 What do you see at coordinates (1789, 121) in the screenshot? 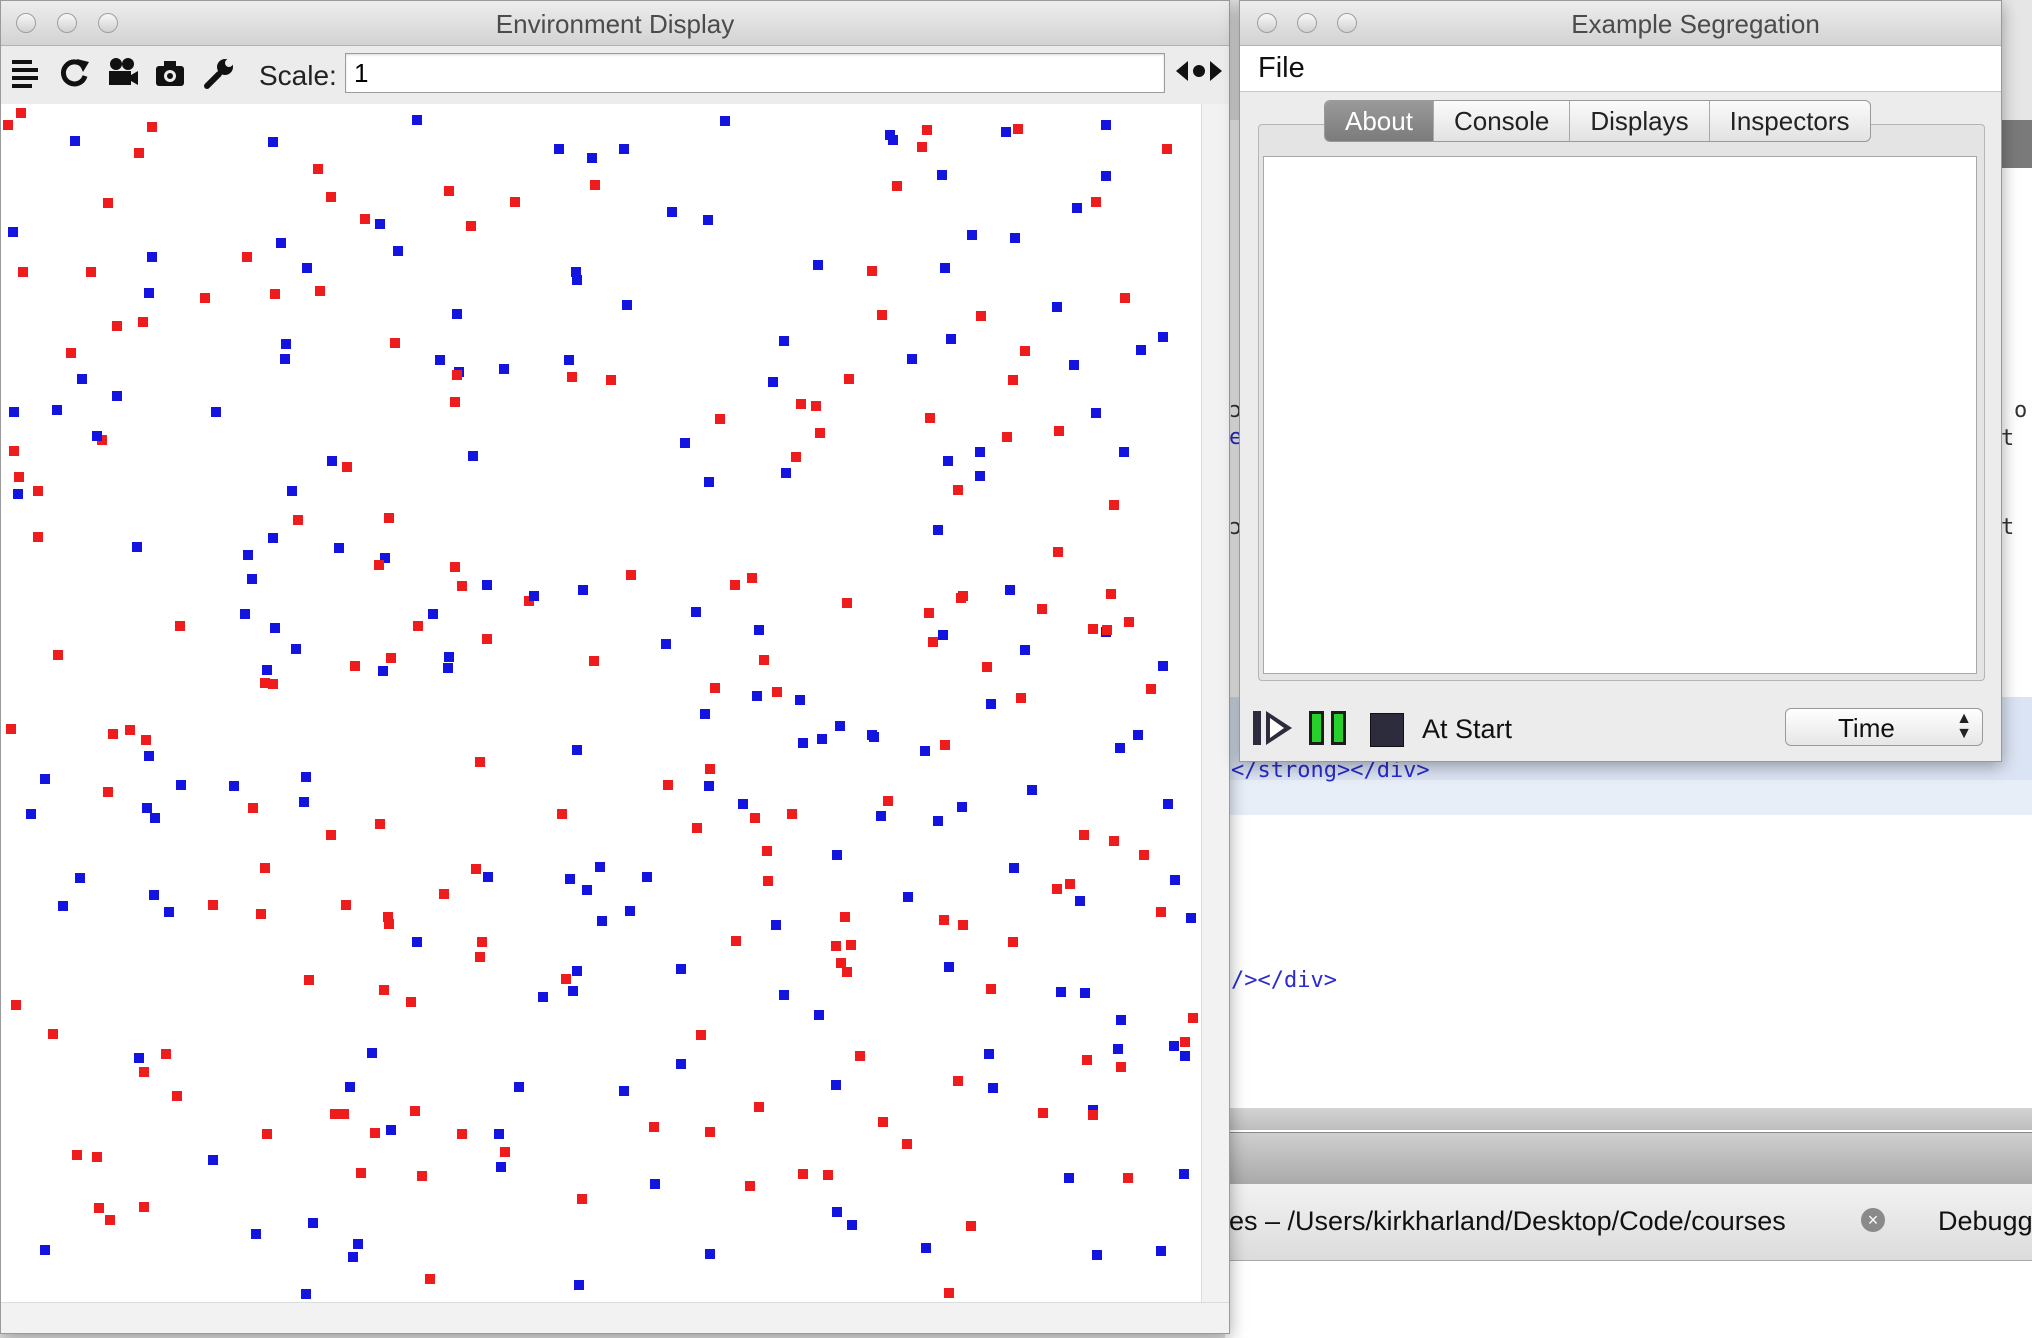
I see `tab-inspectors: Inspectors` at bounding box center [1789, 121].